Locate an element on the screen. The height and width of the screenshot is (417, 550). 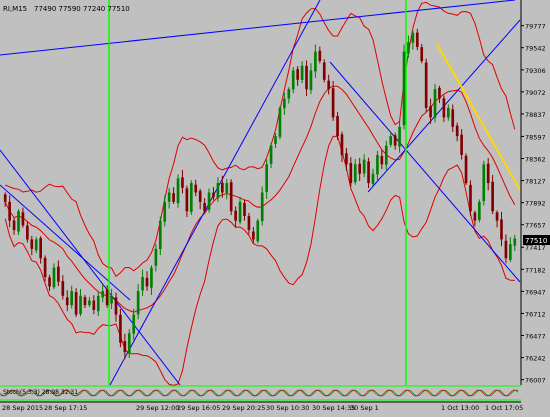
price-tick-label: 78127 is located at coordinates (535, 182).